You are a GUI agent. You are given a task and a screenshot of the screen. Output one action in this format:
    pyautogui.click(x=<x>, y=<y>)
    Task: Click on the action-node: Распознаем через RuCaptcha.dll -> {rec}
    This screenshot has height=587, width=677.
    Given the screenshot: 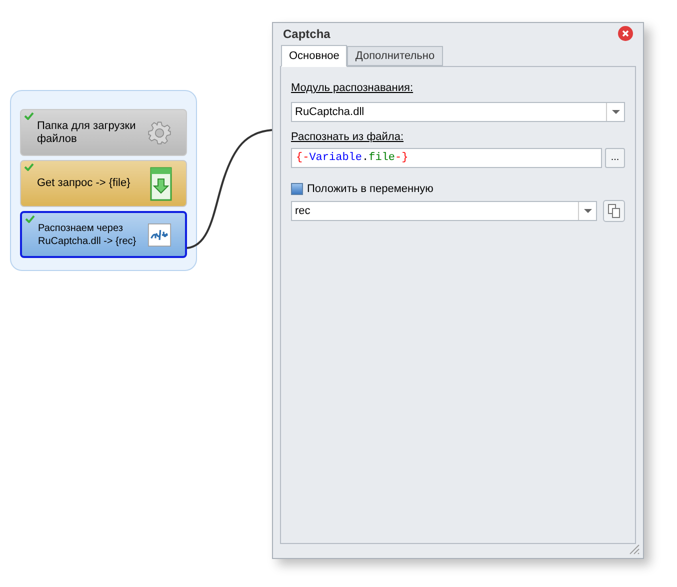 What is the action you would take?
    pyautogui.click(x=103, y=234)
    